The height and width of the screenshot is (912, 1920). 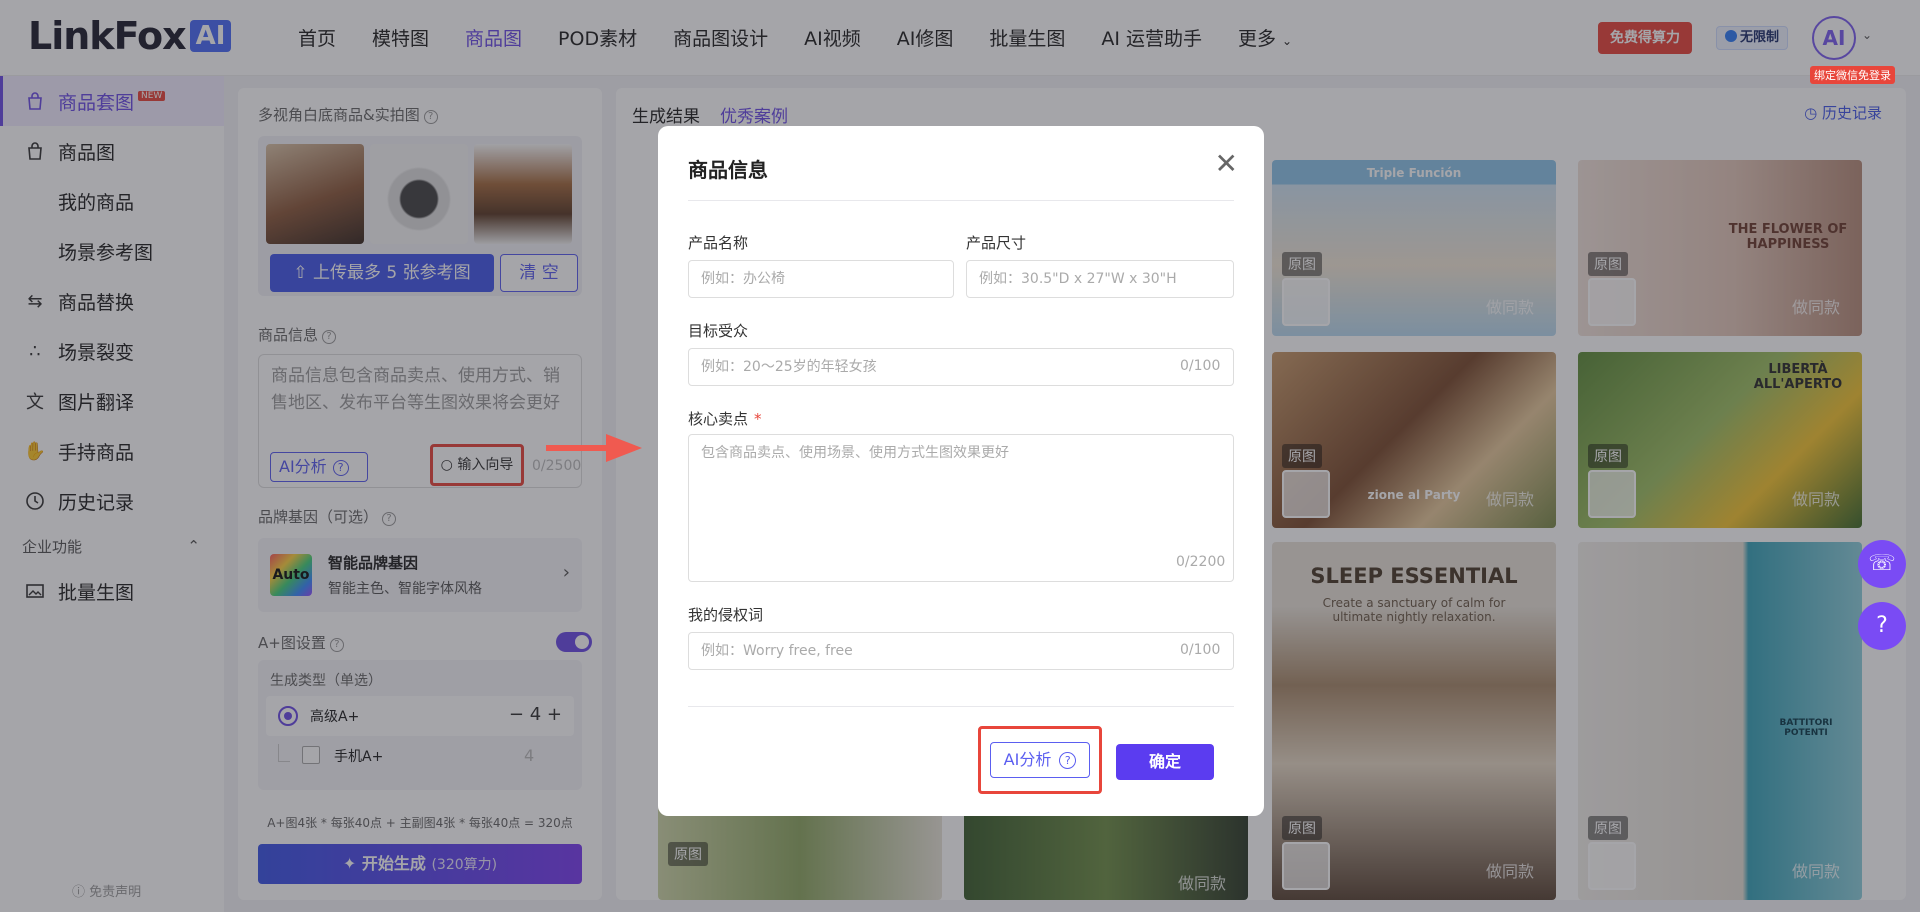 I want to click on infringement-words-label: 我的侵权词, so click(x=726, y=615).